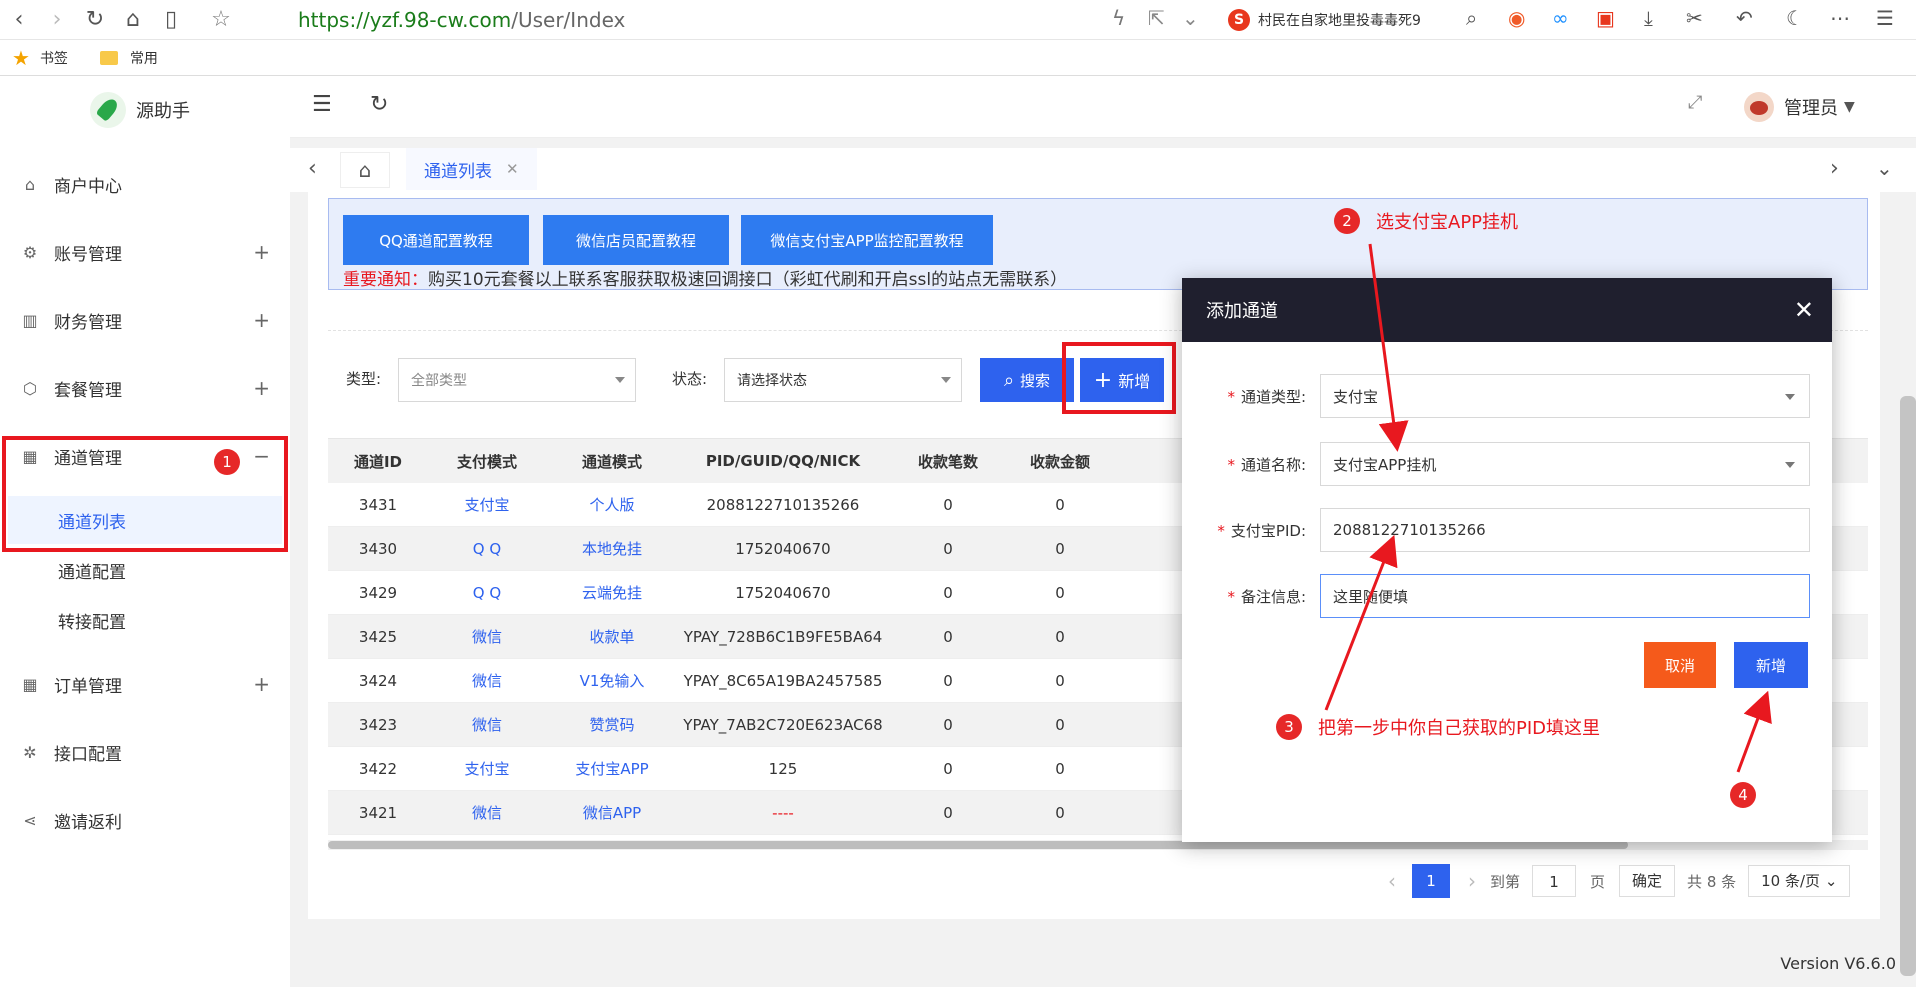 The width and height of the screenshot is (1916, 987). I want to click on common-folder: 常用, so click(128, 58).